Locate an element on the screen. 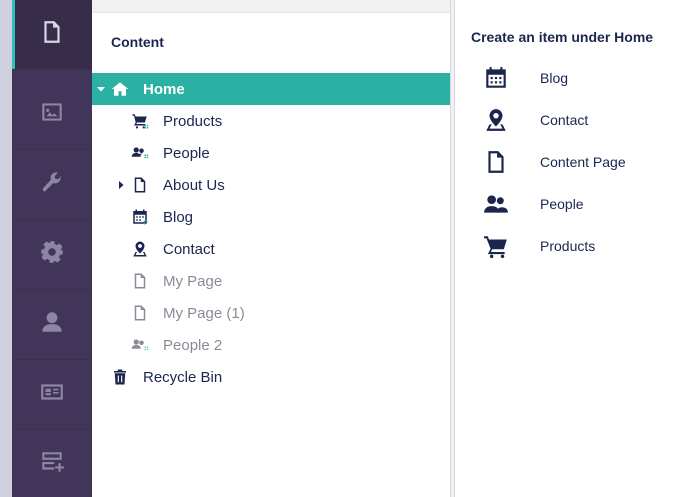 Image resolution: width=687 pixels, height=497 pixels. tree-node-label: People is located at coordinates (186, 153).